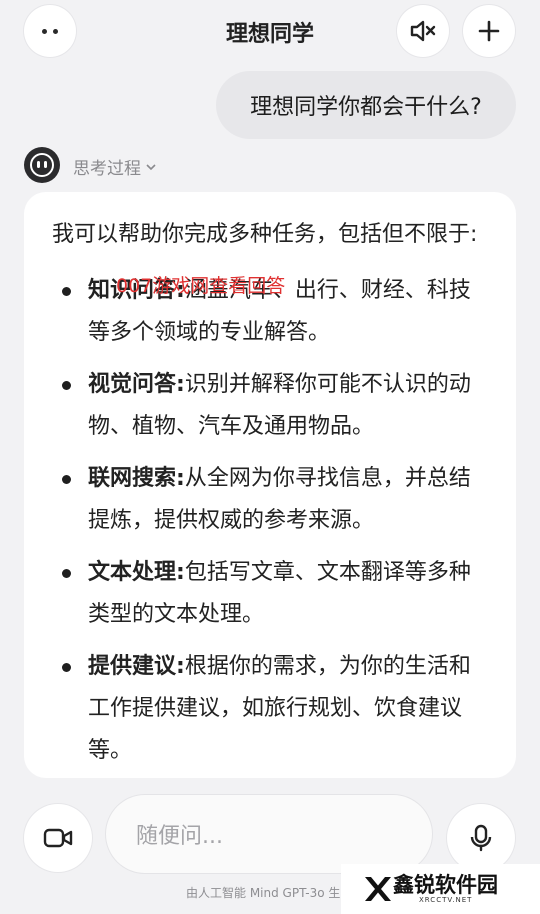 The width and height of the screenshot is (540, 914). What do you see at coordinates (270, 709) in the screenshot?
I see `list-item: 提供建议:根据你的需求，为你的生活和工作提供建议，如旅行规划、饮食建议等。` at bounding box center [270, 709].